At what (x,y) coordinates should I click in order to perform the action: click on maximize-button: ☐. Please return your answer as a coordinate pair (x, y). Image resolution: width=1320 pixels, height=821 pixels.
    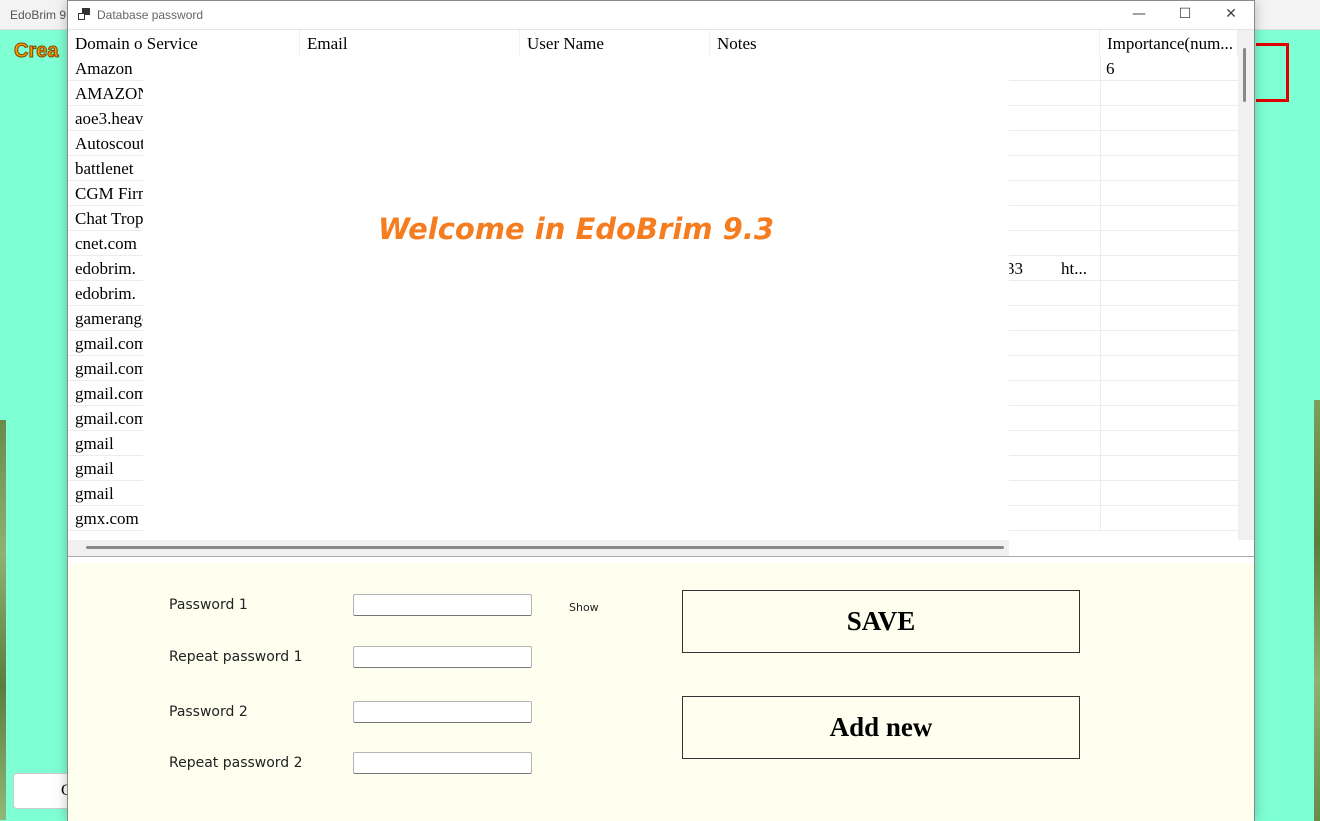
    Looking at the image, I should click on (1185, 15).